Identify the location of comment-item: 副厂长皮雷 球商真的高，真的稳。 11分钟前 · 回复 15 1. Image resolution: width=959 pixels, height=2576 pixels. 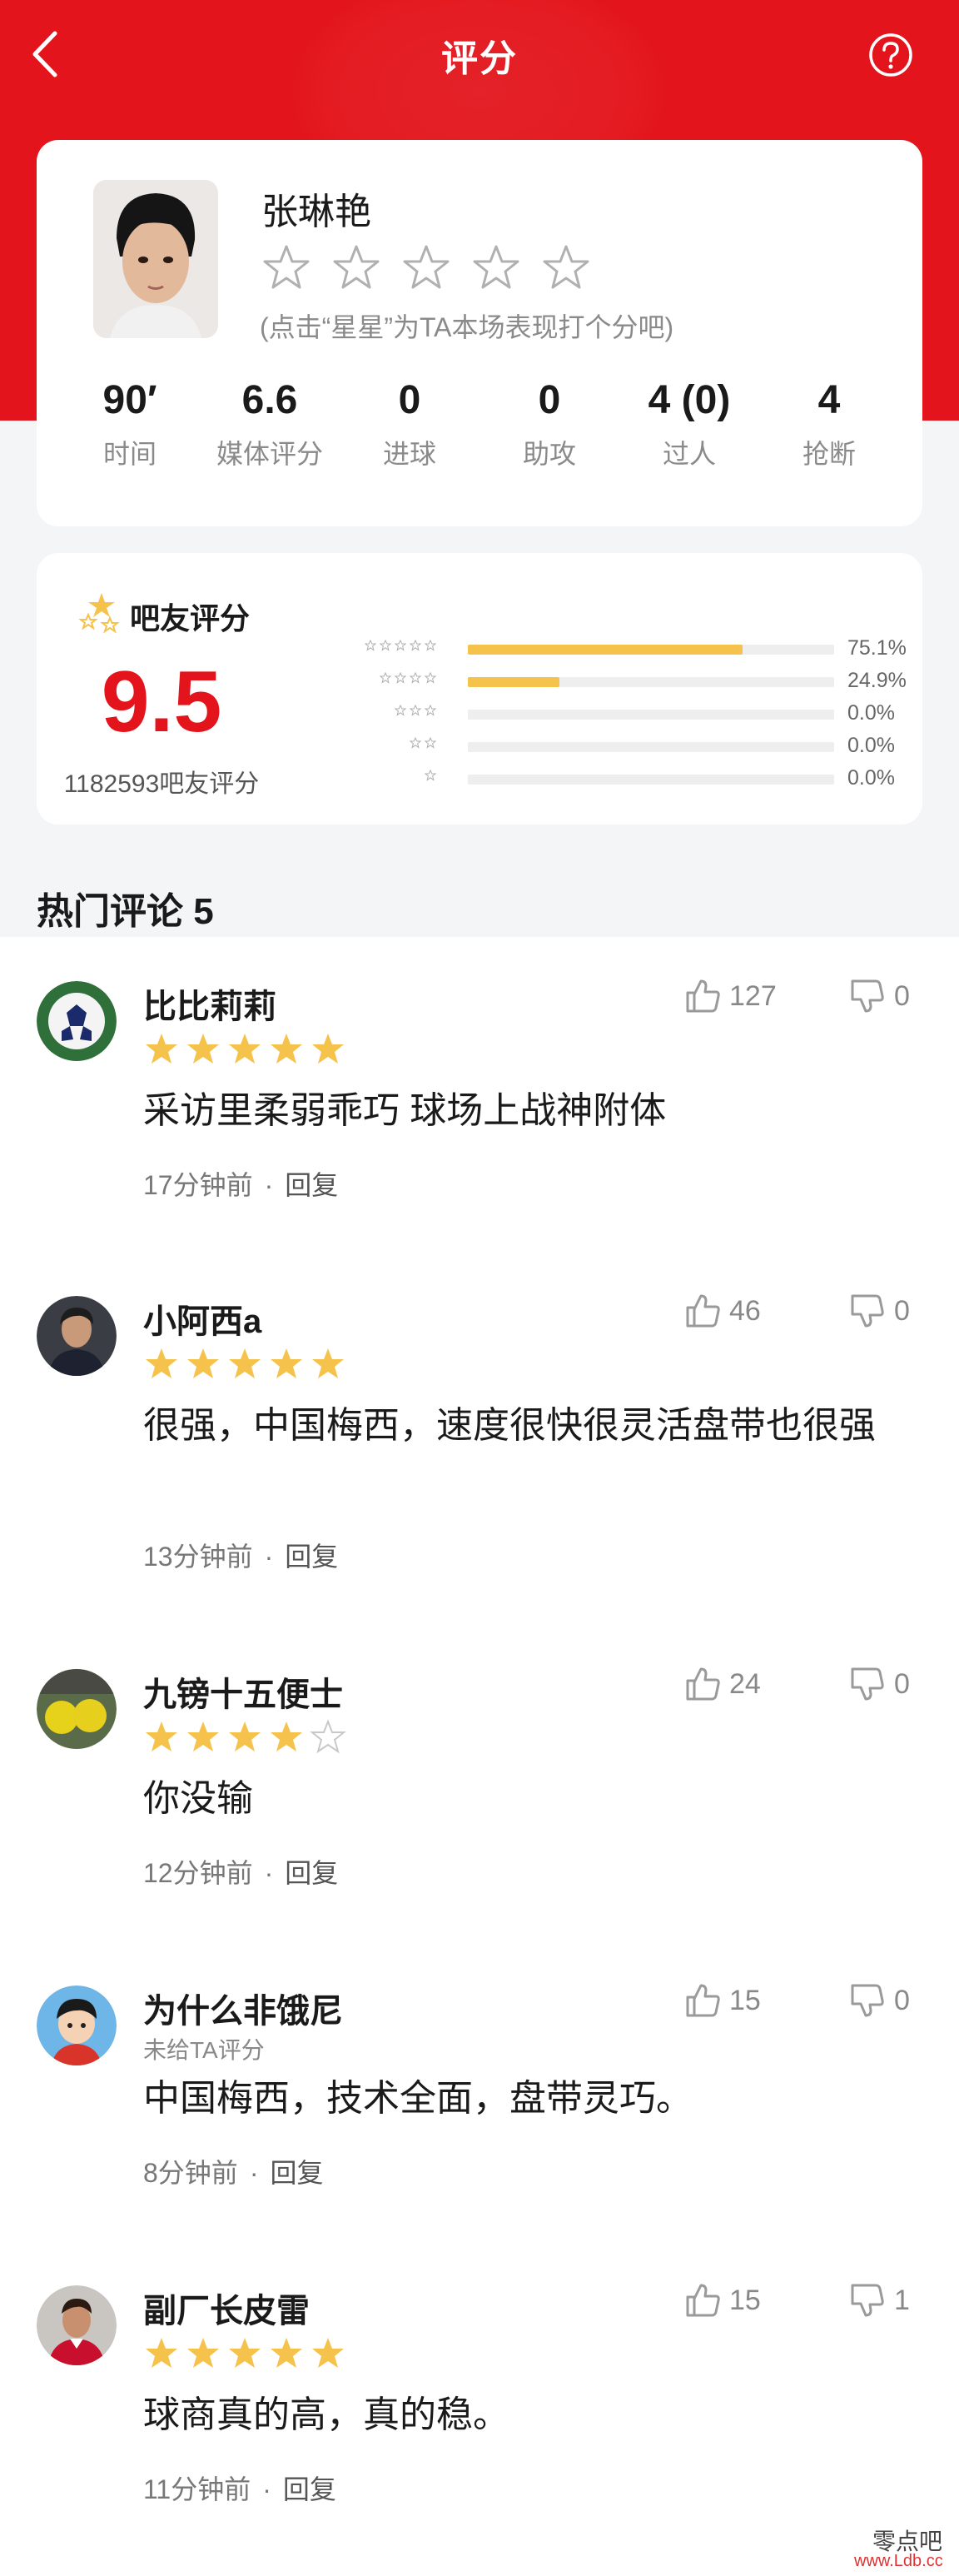
(479, 2403).